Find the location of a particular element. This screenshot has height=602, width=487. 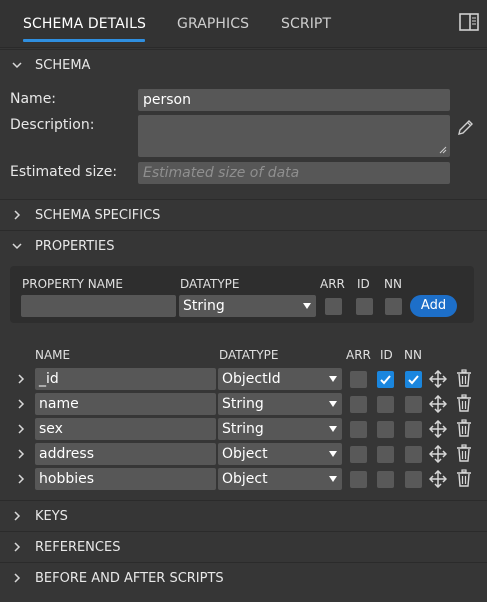

table-header-nn: NN is located at coordinates (413, 355).